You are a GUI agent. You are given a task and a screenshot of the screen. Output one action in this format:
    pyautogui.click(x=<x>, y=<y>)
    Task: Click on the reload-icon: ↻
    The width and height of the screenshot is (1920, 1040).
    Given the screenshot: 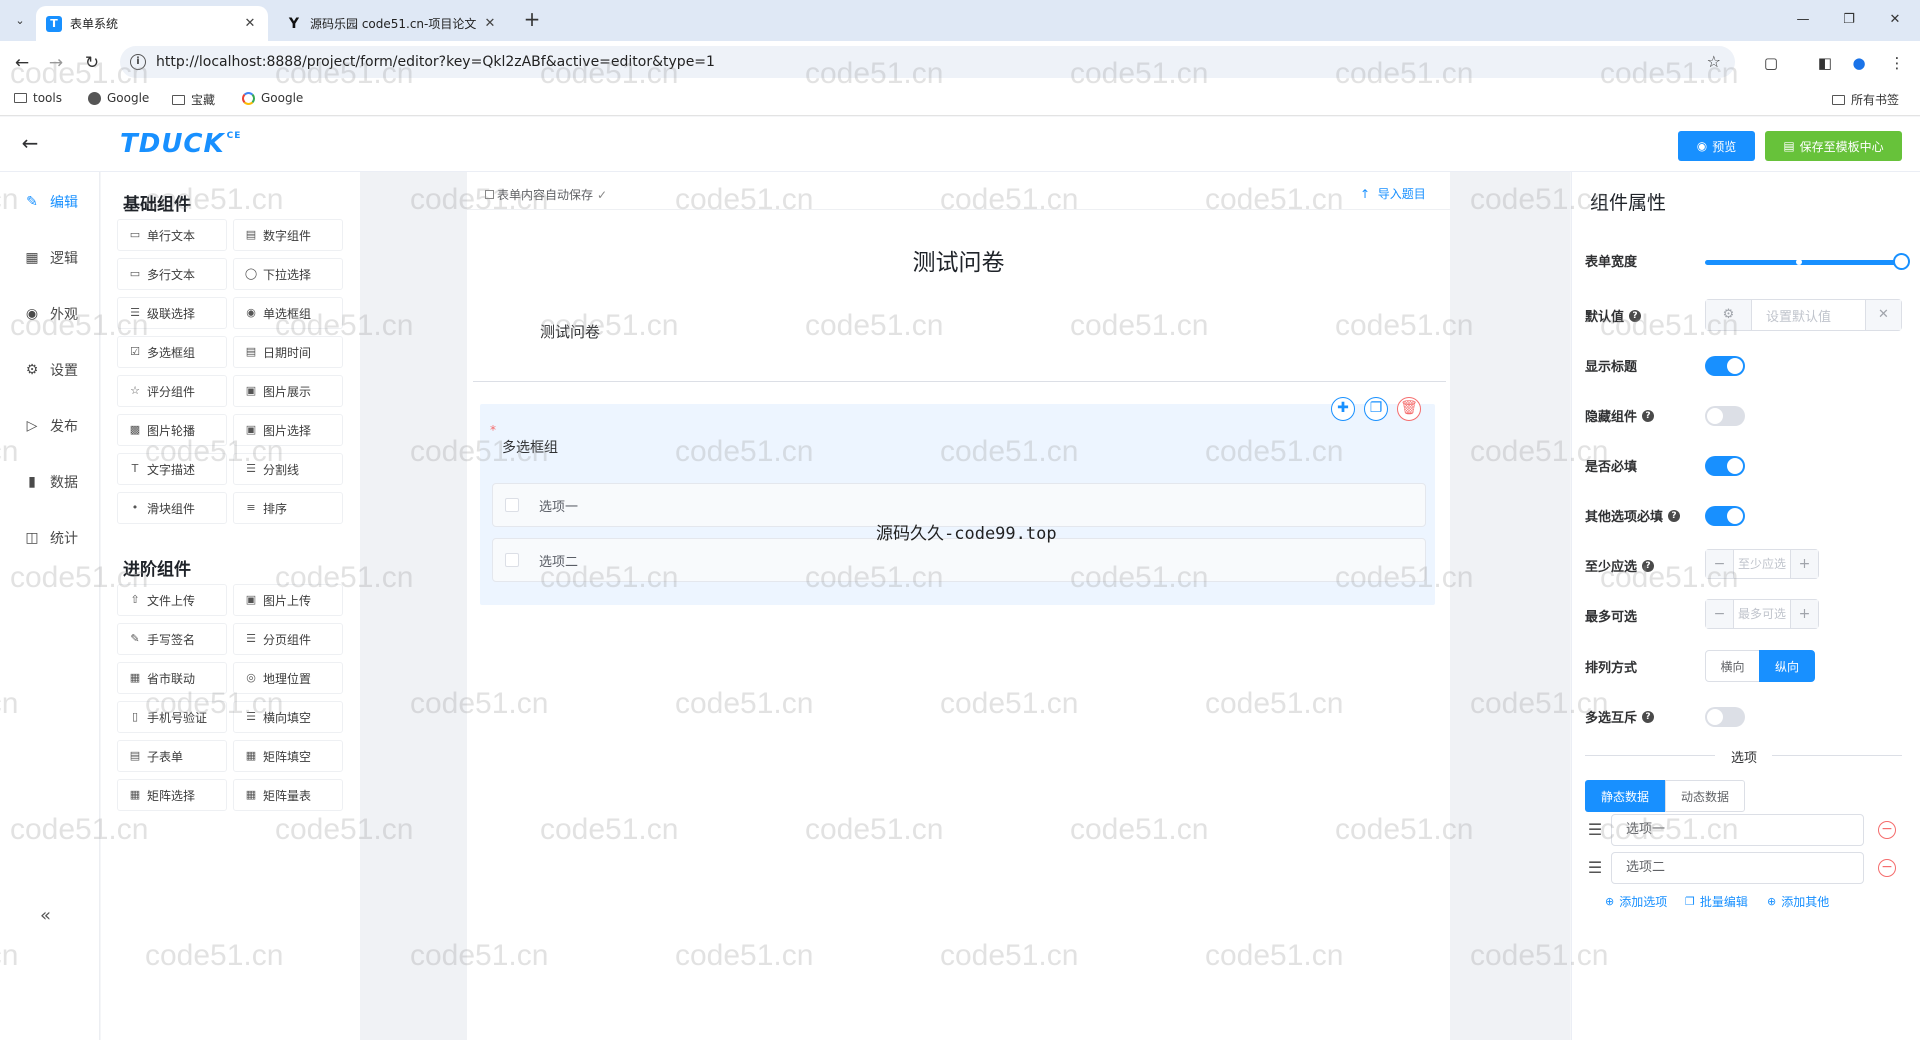 What is the action you would take?
    pyautogui.click(x=92, y=63)
    